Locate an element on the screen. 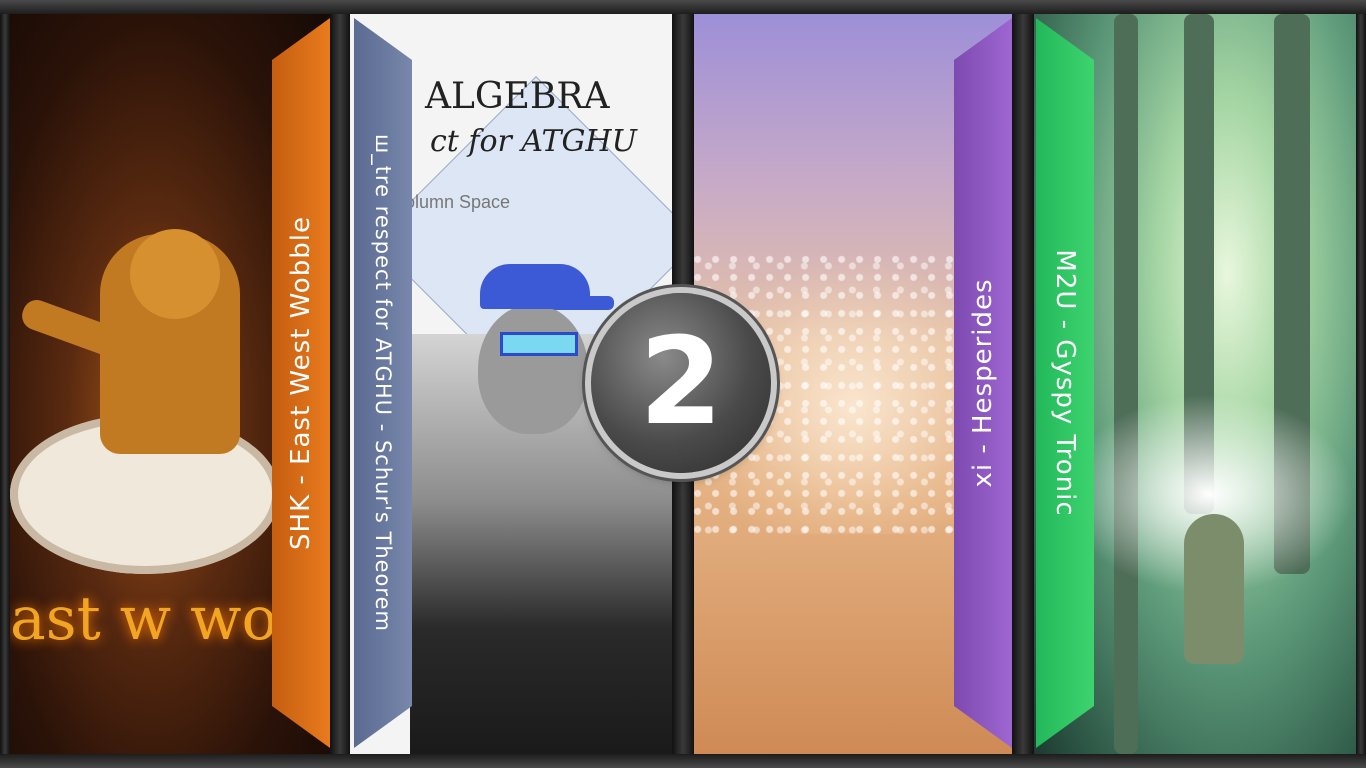 Image resolution: width=1366 pixels, height=768 pixels. song-title-4: M2U - Gyspy Tronic is located at coordinates (1065, 383).